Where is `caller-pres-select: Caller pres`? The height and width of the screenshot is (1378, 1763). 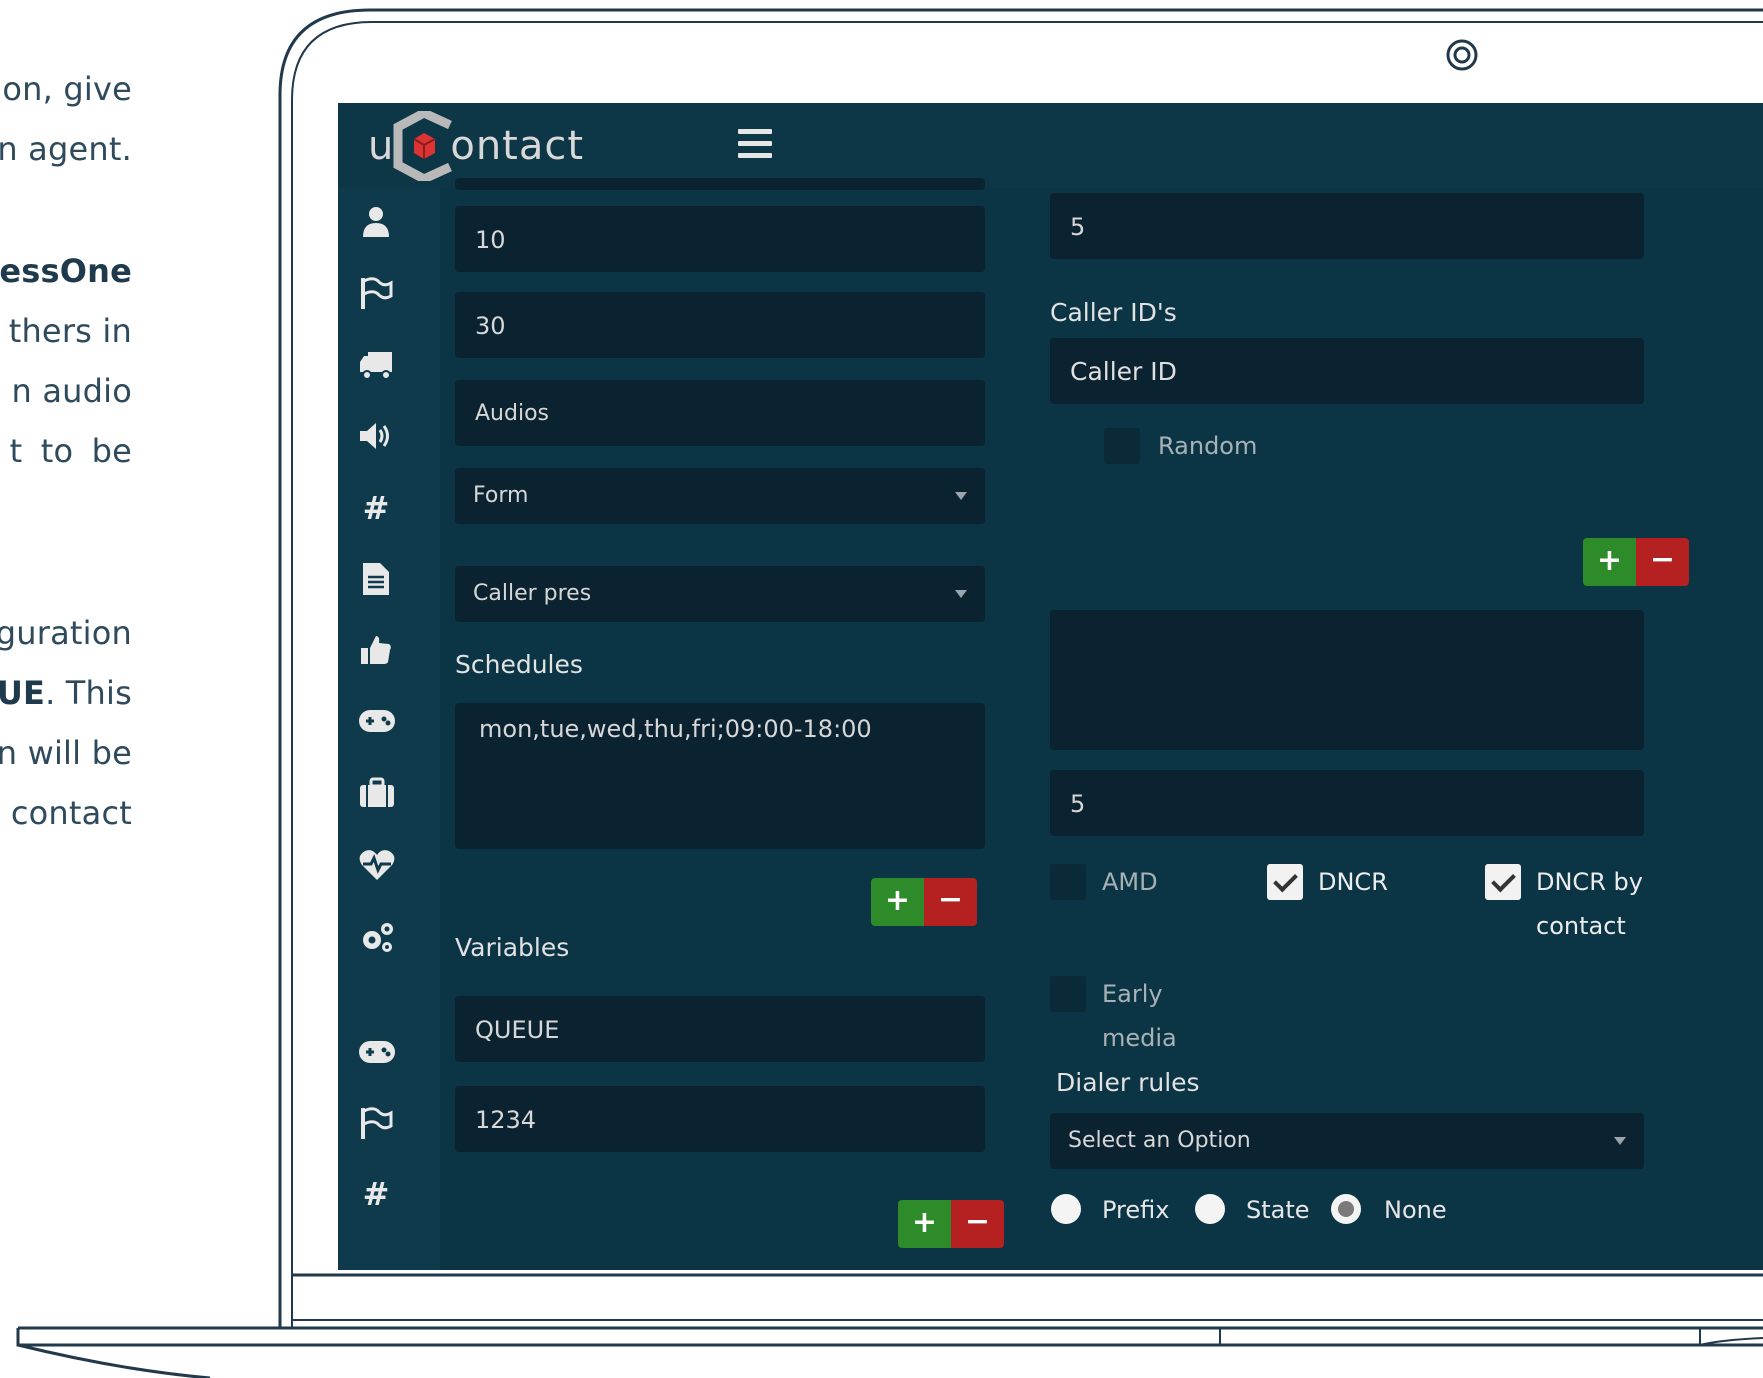 caller-pres-select: Caller pres is located at coordinates (720, 594).